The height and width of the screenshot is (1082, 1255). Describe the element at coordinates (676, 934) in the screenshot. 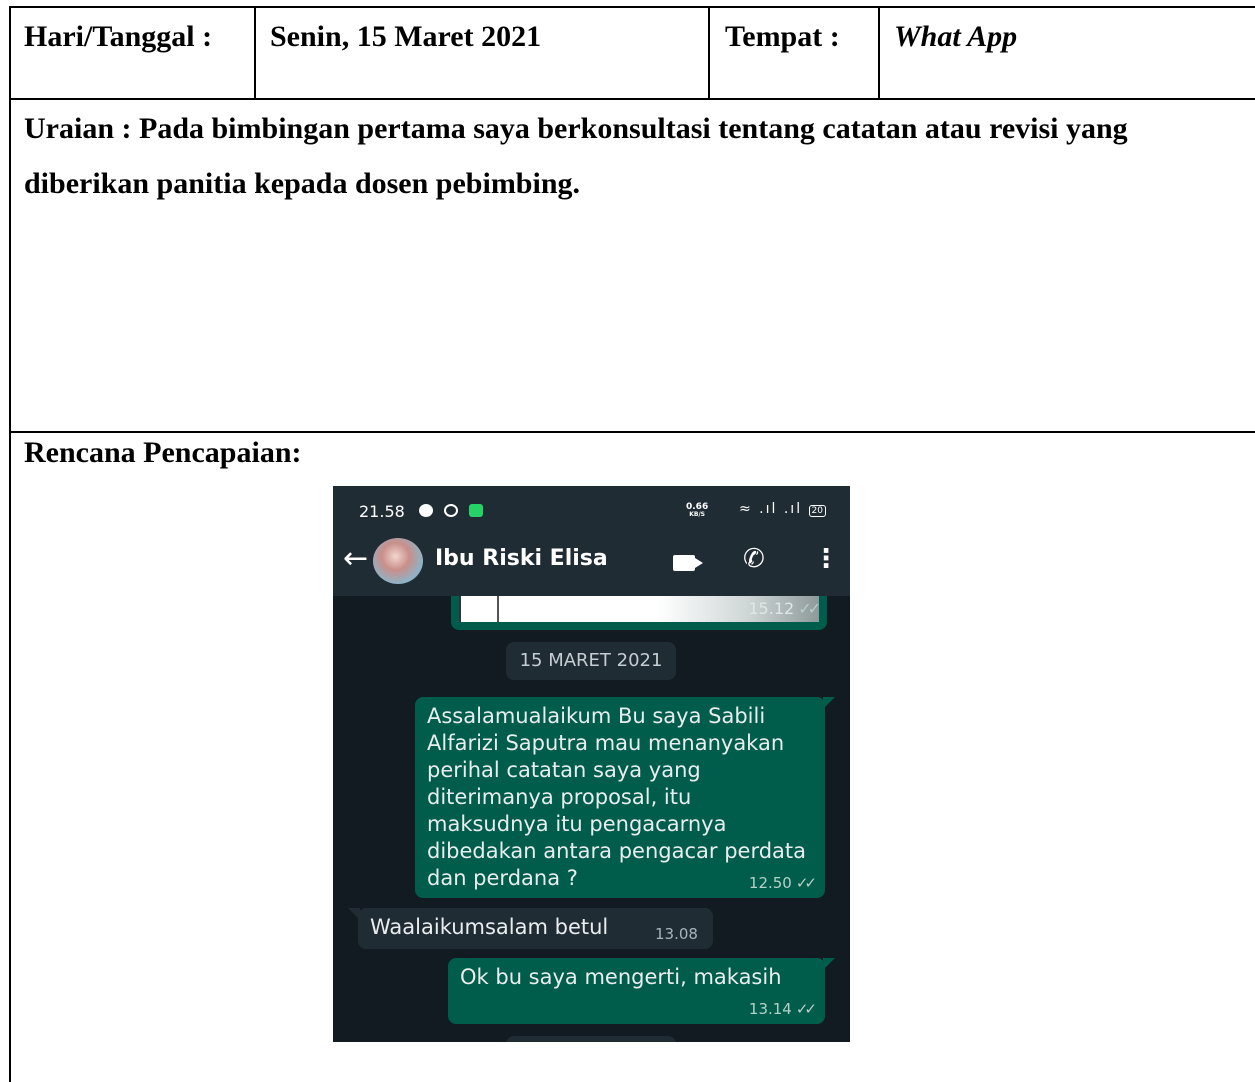

I see `message-time: 13.08` at that location.